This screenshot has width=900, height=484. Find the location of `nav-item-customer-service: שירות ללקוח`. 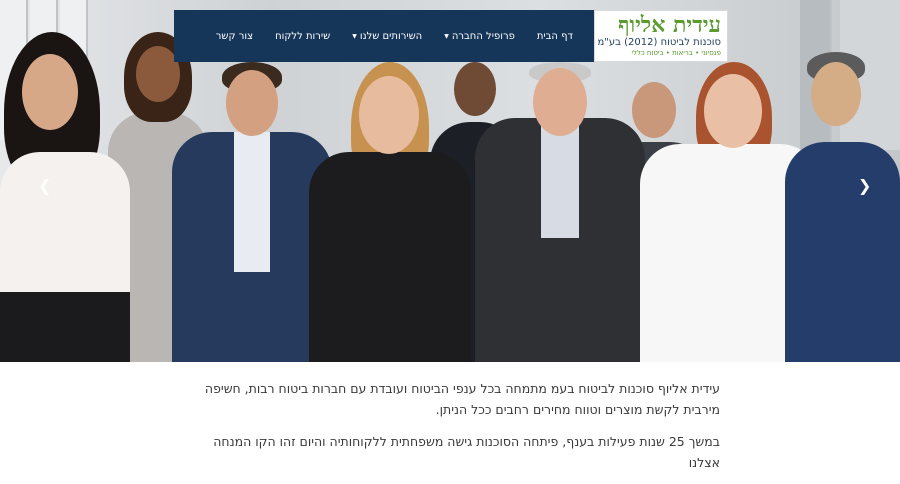

nav-item-customer-service: שירות ללקוח is located at coordinates (302, 36).